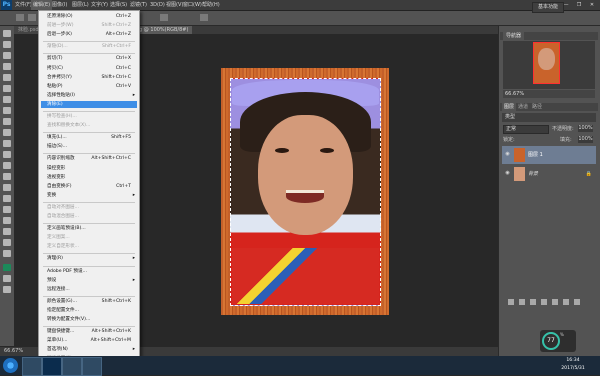 This screenshot has height=376, width=600. I want to click on blend-mode-select: 正常, so click(526, 129).